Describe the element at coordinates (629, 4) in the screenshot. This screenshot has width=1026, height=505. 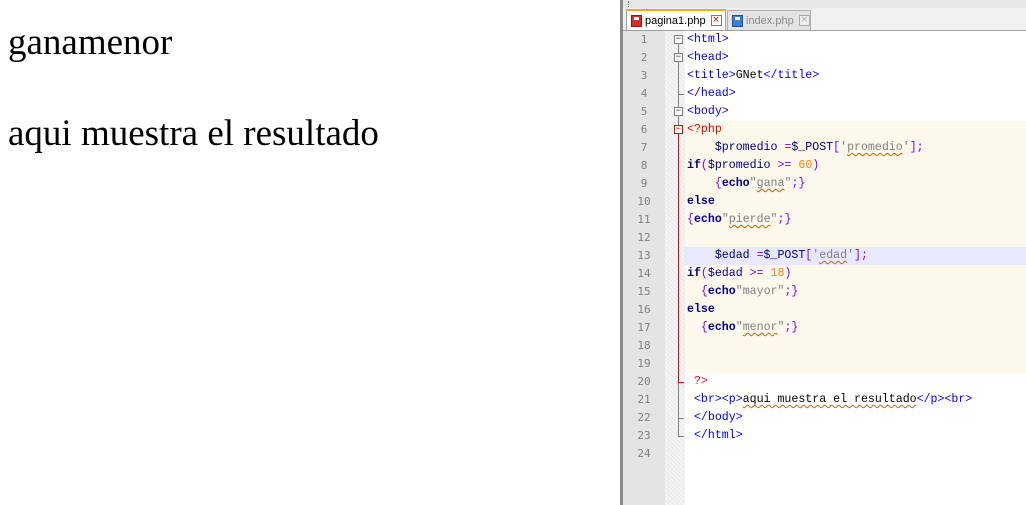
I see `drag-grip-icon` at that location.